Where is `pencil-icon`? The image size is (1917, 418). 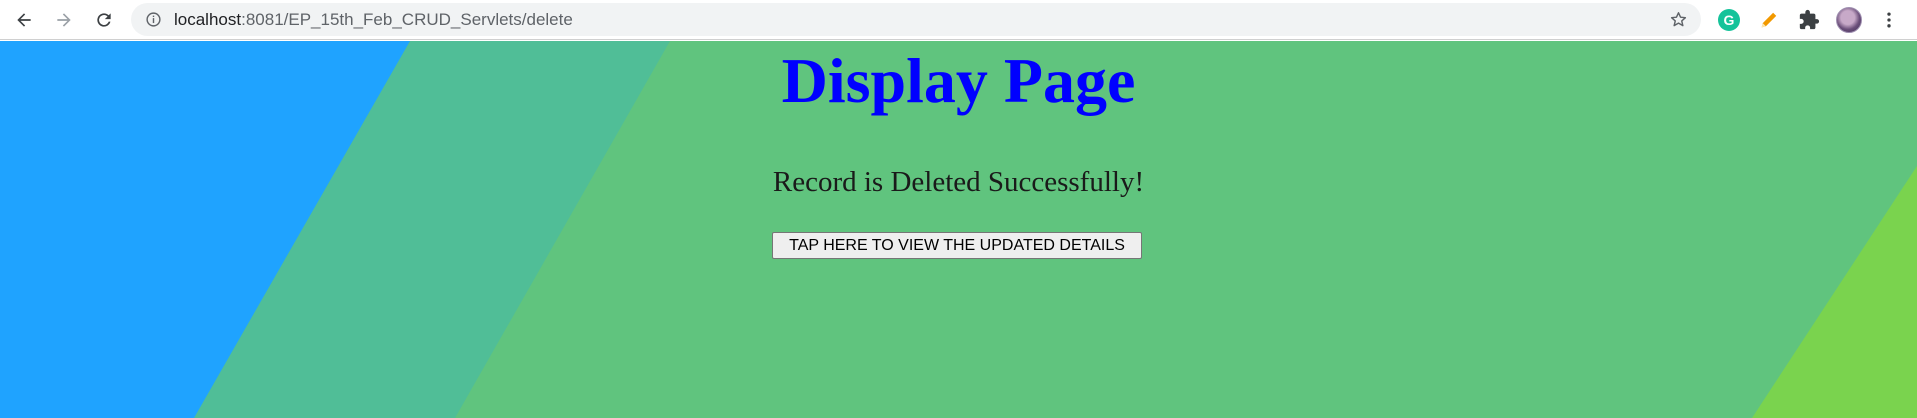
pencil-icon is located at coordinates (1769, 20).